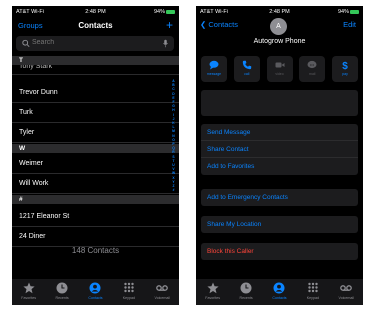 This screenshot has height=309, width=368. I want to click on contacts-count: 148 Contacts, so click(95, 250).